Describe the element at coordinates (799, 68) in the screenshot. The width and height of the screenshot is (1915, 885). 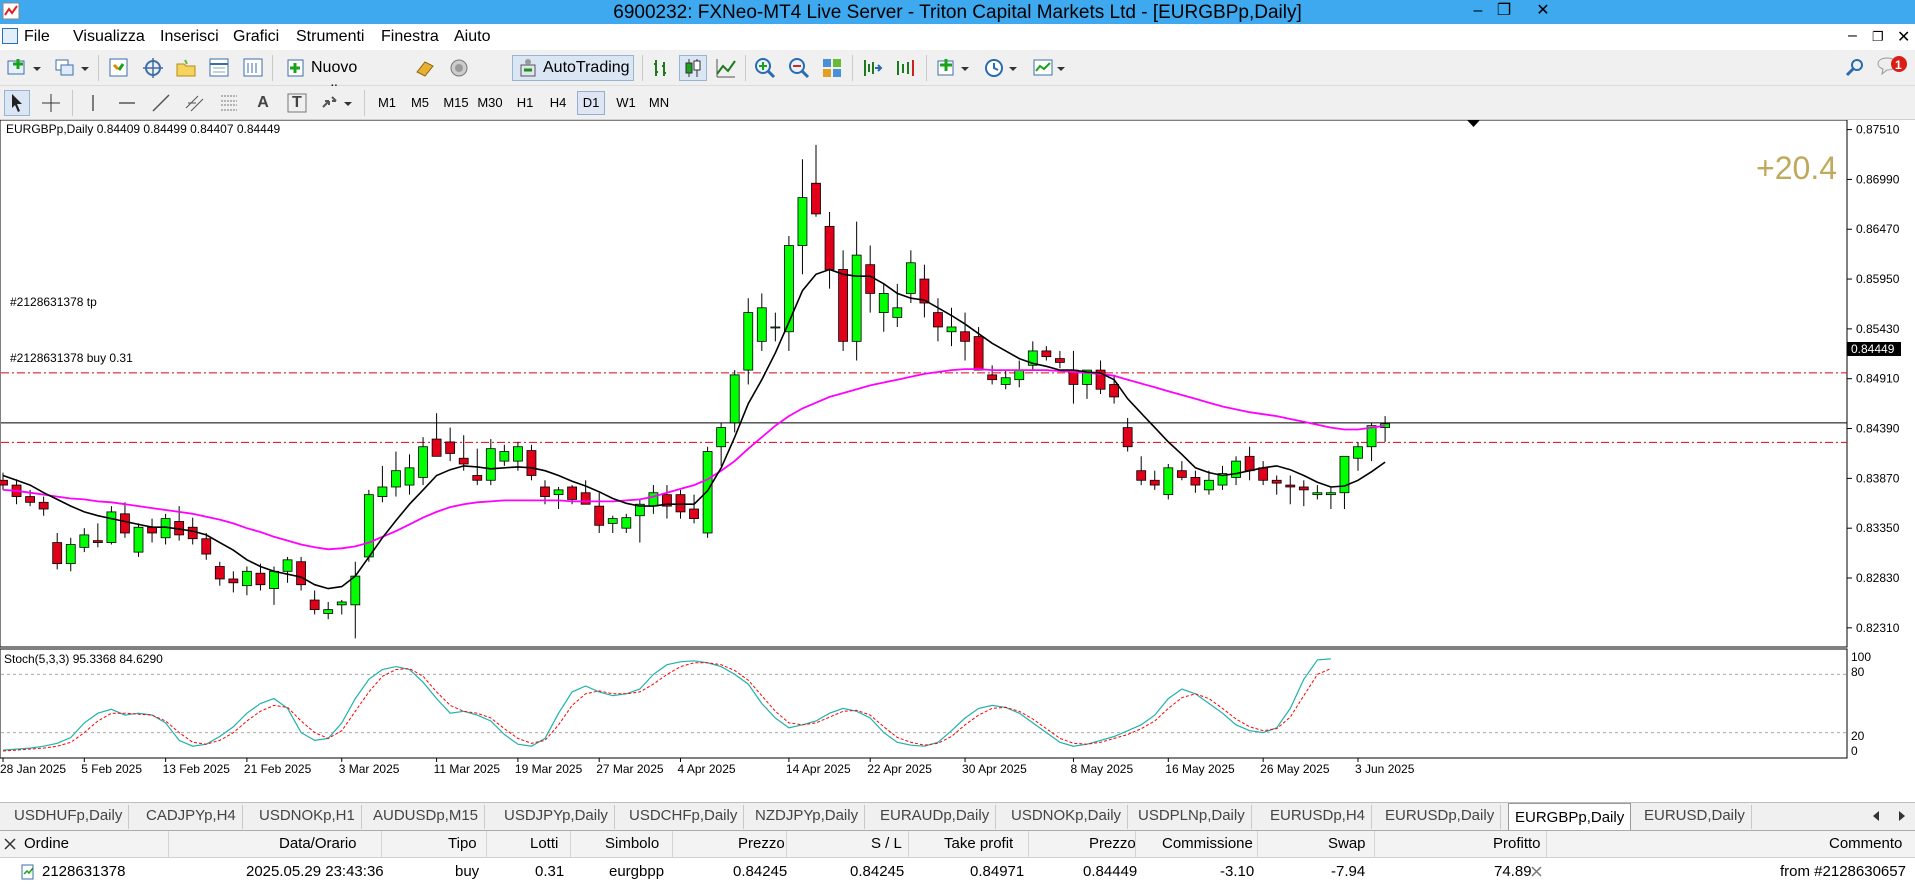
I see `zoom-out-icon` at that location.